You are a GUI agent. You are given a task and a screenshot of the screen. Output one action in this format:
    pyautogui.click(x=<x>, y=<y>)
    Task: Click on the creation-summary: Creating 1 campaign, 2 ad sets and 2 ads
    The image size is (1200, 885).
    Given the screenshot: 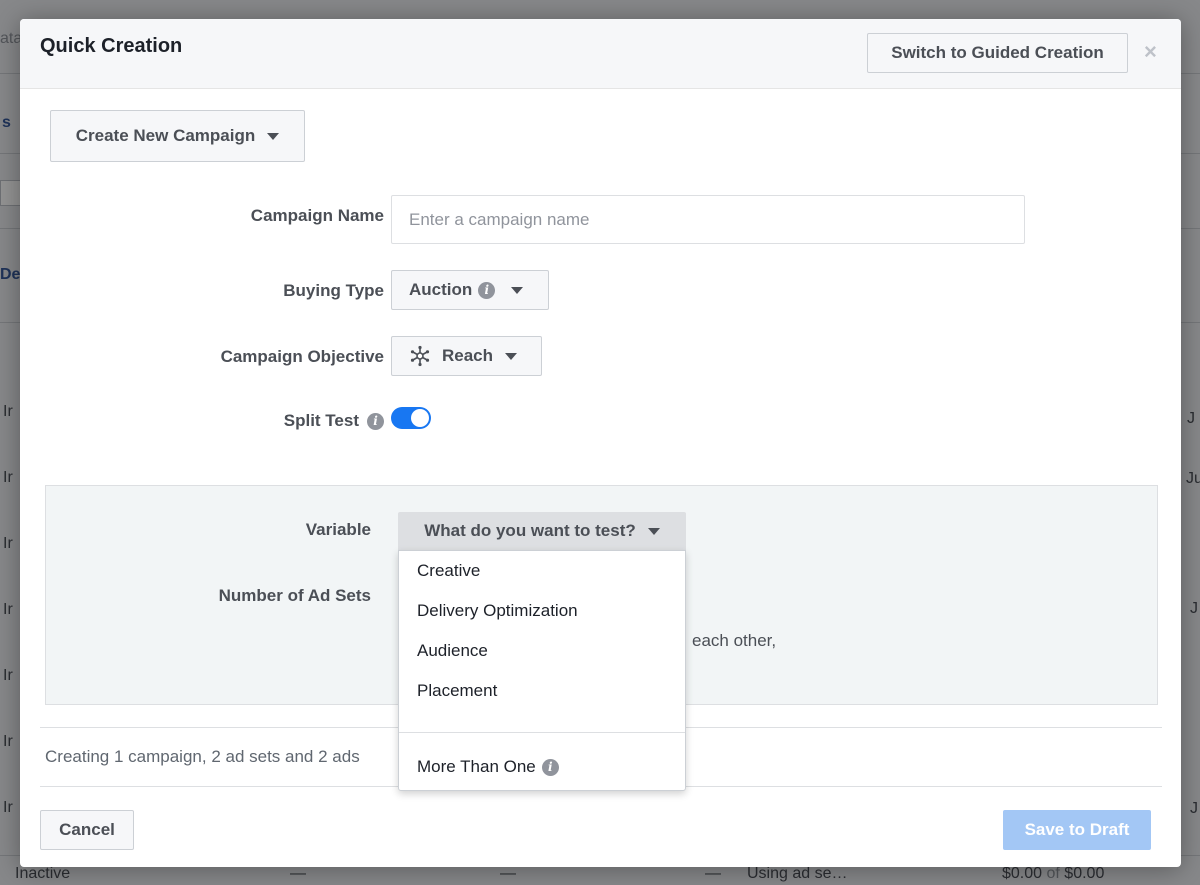 What is the action you would take?
    pyautogui.click(x=202, y=756)
    